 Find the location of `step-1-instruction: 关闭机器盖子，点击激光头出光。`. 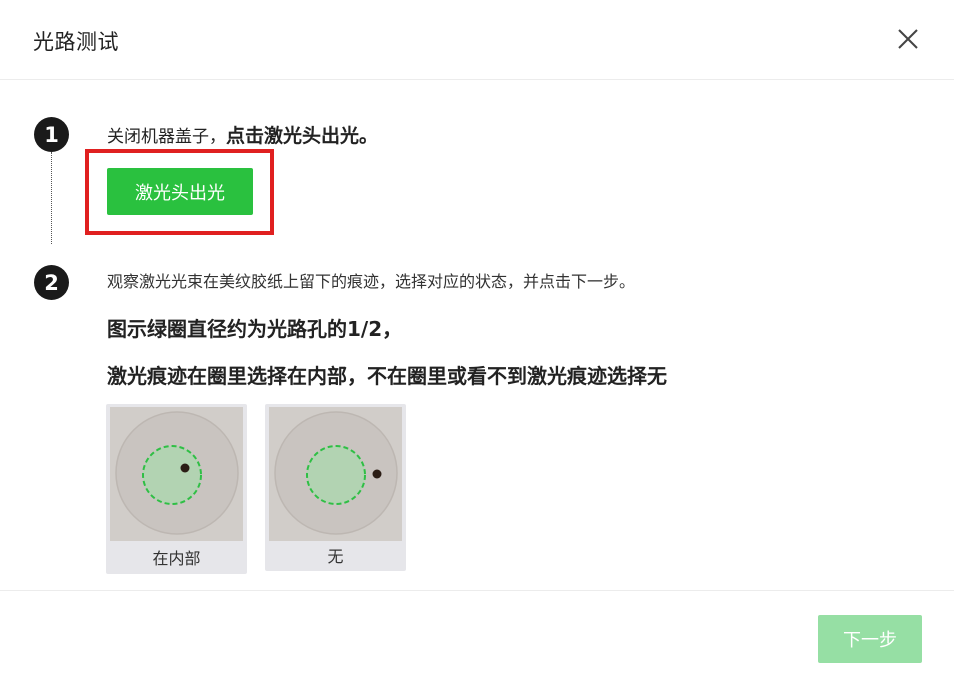

step-1-instruction: 关闭机器盖子，点击激光头出光。 is located at coordinates (242, 134).